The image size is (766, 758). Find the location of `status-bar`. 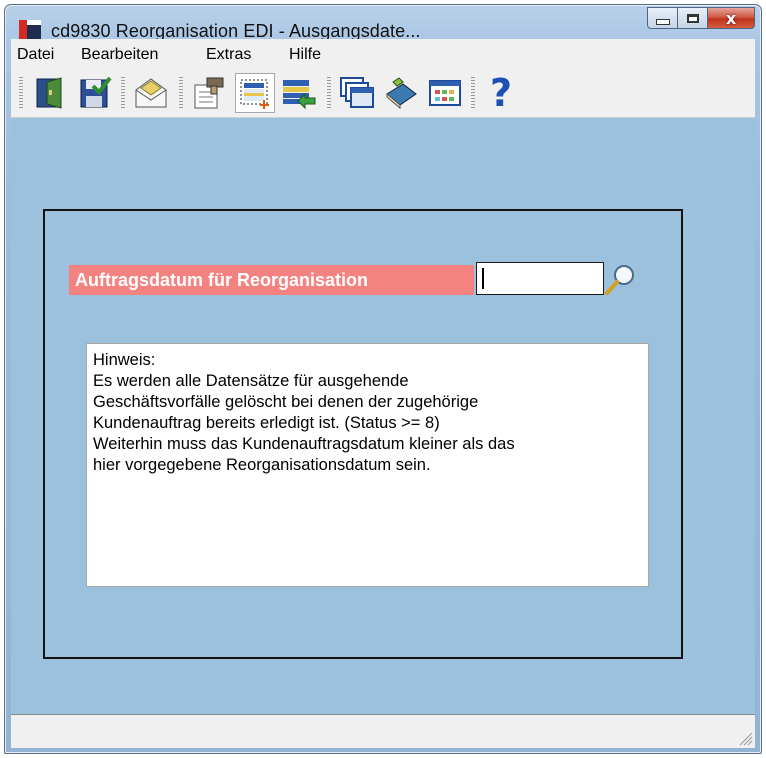

status-bar is located at coordinates (383, 731).